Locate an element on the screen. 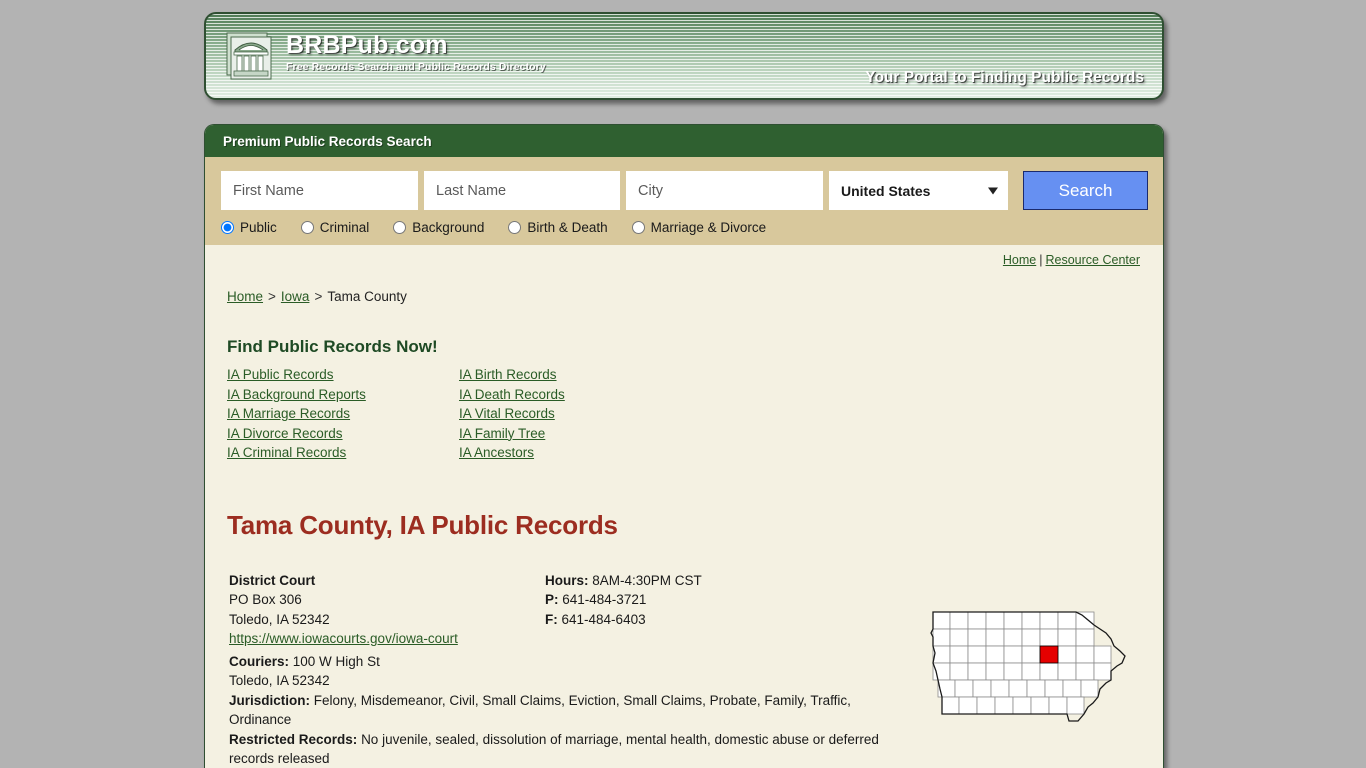 The height and width of the screenshot is (768, 1366). link-ia-background-reports: IA Background Reports is located at coordinates (343, 395).